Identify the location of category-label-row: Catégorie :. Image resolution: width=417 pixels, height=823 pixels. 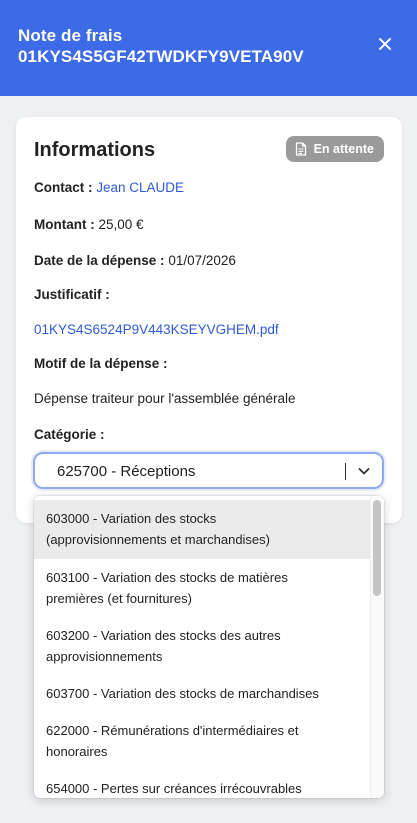
(69, 434).